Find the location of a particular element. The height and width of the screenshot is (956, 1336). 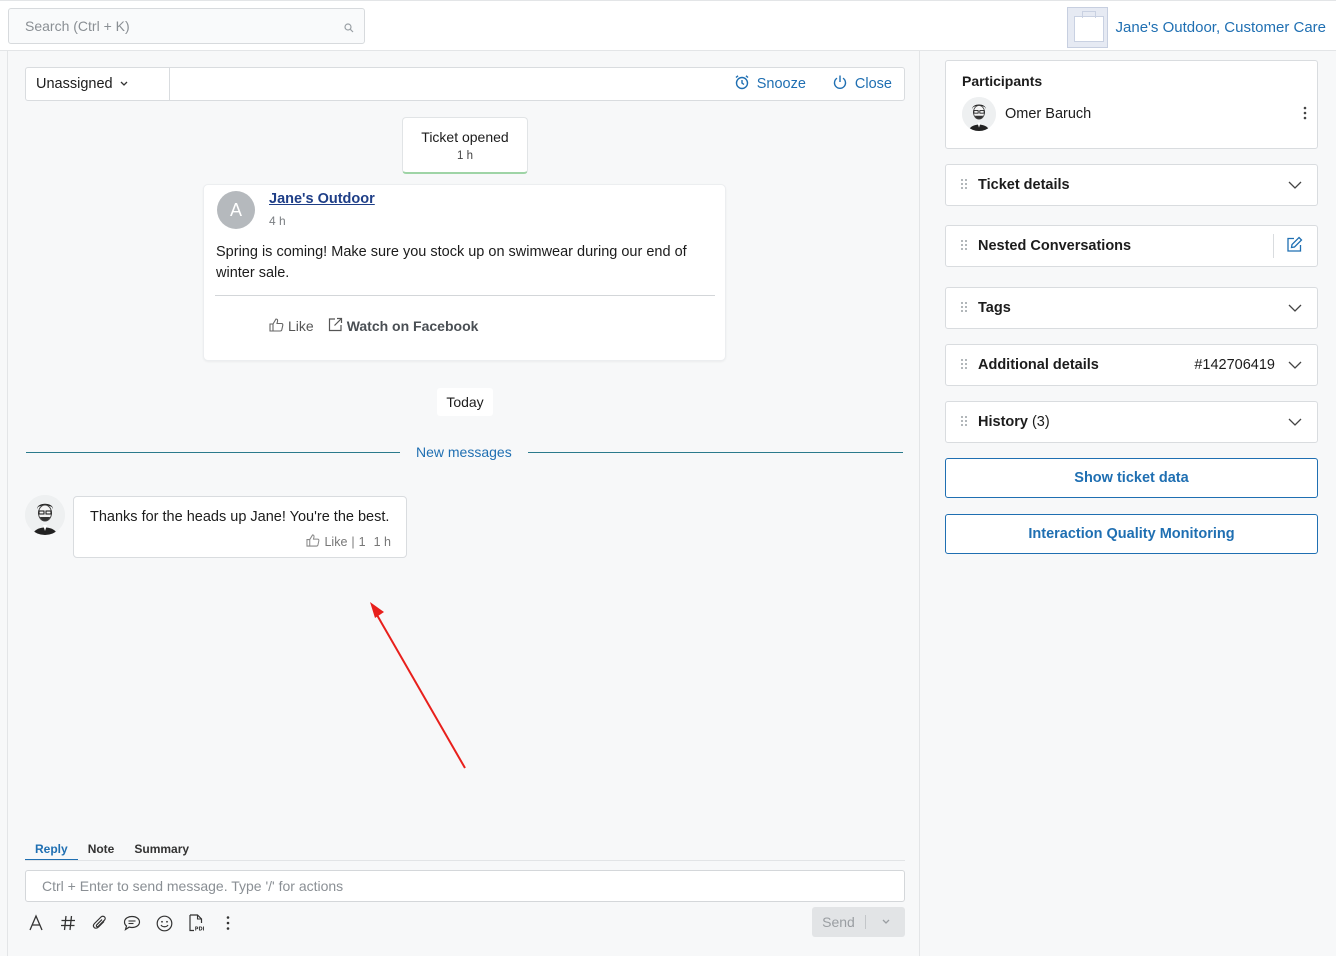

participant-name: Omer Baruch is located at coordinates (1048, 114).